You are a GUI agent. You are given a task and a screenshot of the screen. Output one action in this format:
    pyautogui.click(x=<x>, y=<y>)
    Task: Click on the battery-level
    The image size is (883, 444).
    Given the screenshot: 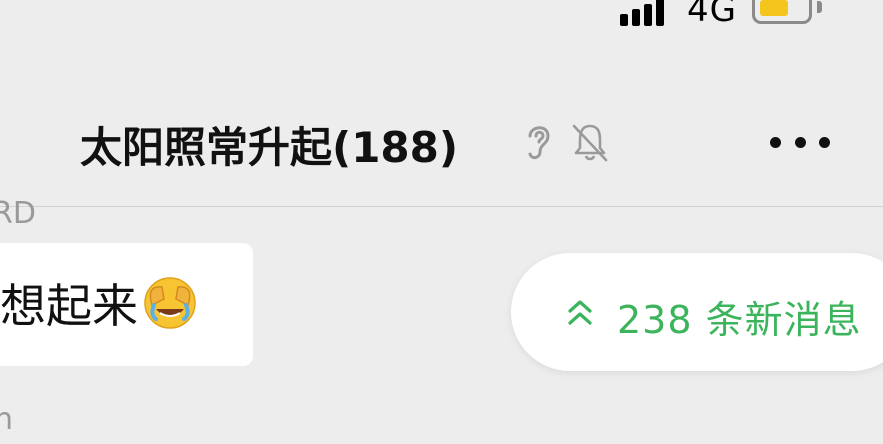 What is the action you would take?
    pyautogui.click(x=774, y=8)
    